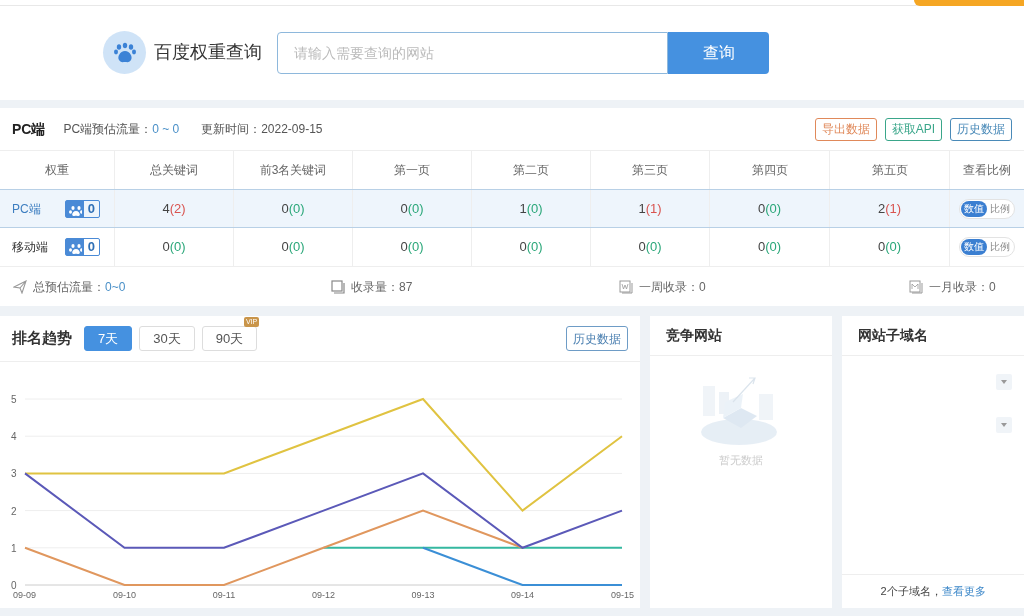 The width and height of the screenshot is (1024, 616). Describe the element at coordinates (741, 336) in the screenshot. I see `section-title: 竞争网站` at that location.